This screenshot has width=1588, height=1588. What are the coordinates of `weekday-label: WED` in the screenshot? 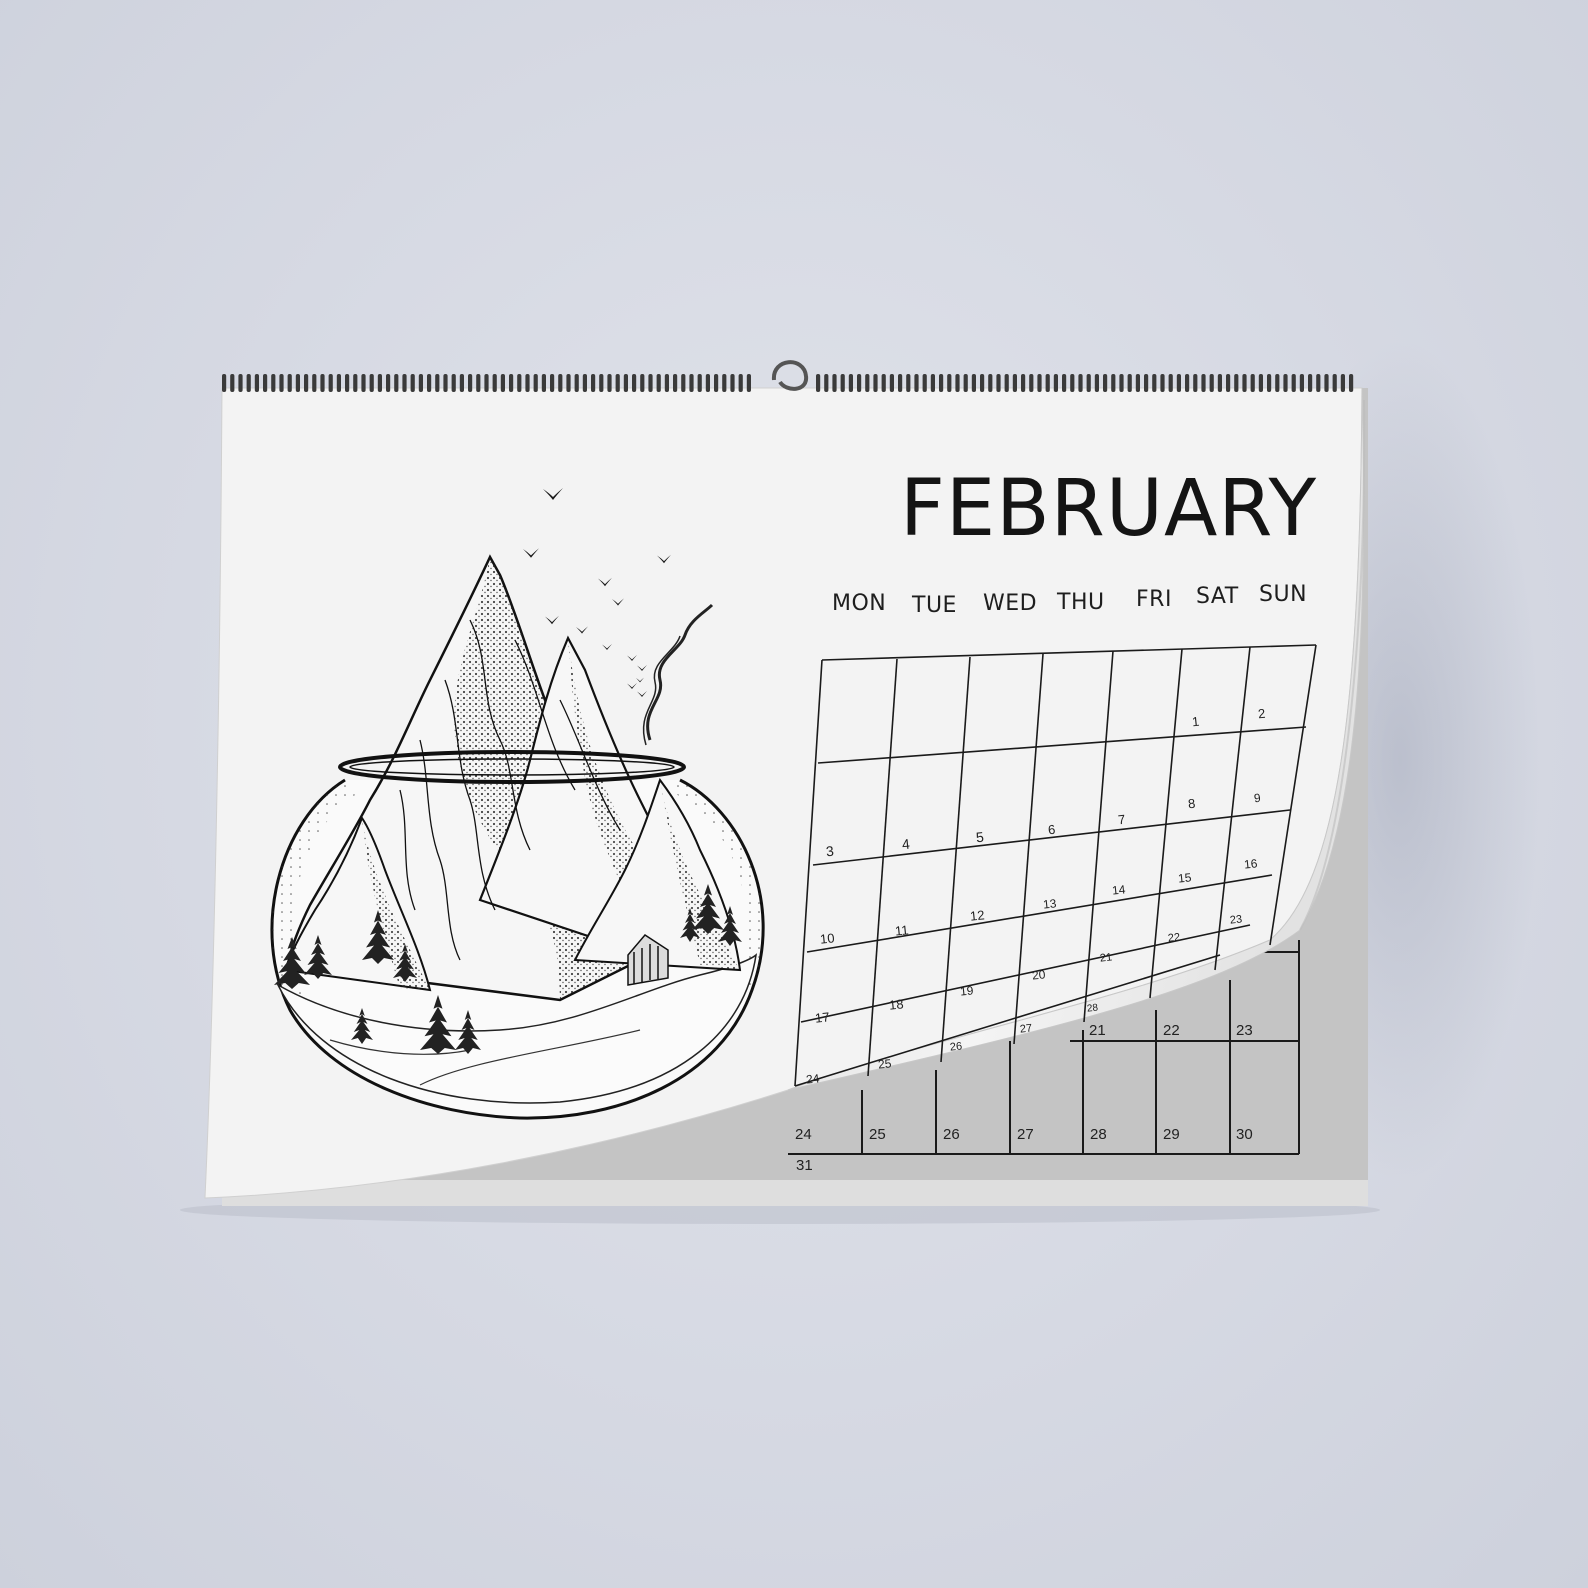 It's located at (1010, 603).